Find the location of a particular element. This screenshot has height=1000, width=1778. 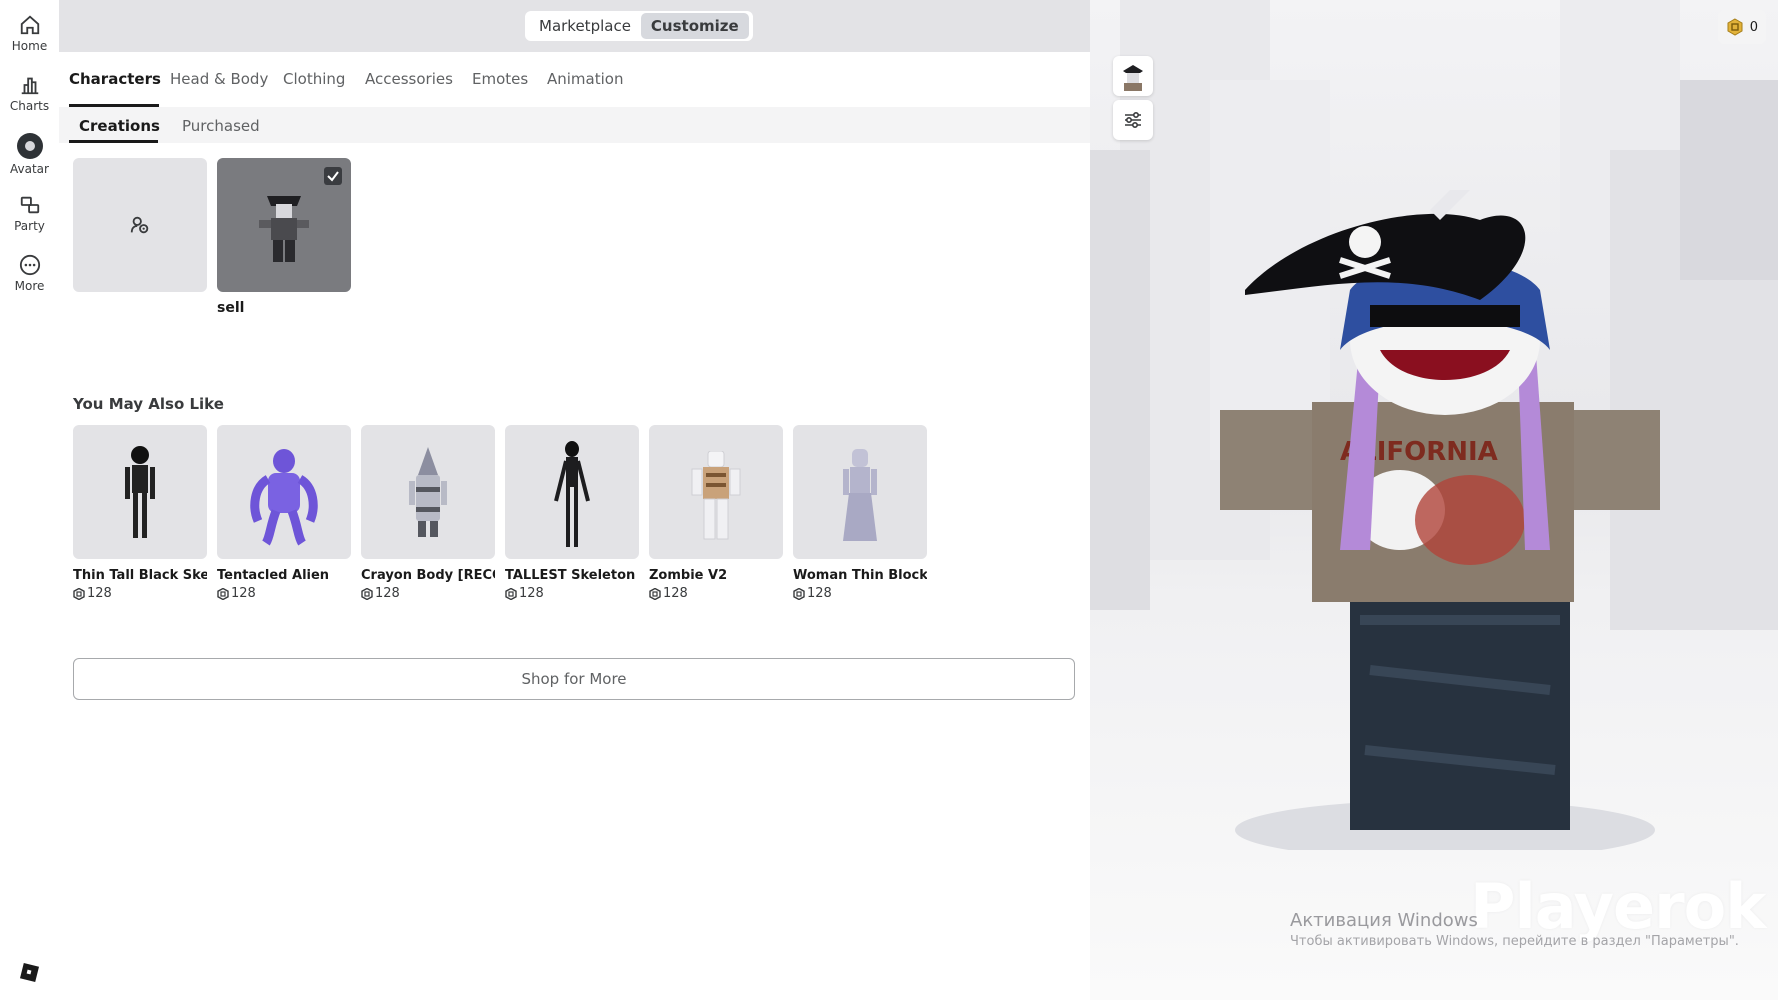

sliders-icon is located at coordinates (1133, 120).